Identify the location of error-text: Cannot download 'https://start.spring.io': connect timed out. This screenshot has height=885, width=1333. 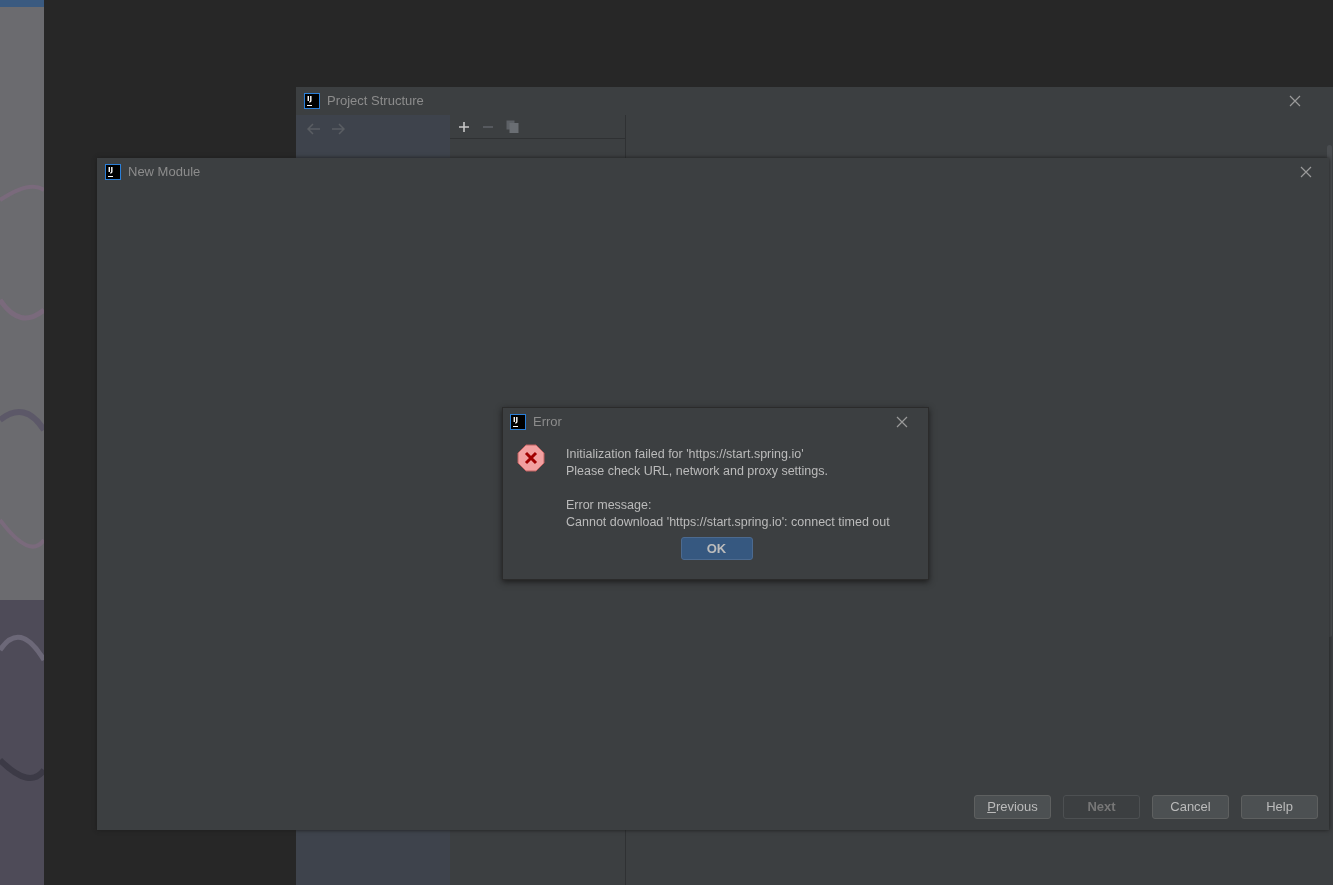
(728, 522).